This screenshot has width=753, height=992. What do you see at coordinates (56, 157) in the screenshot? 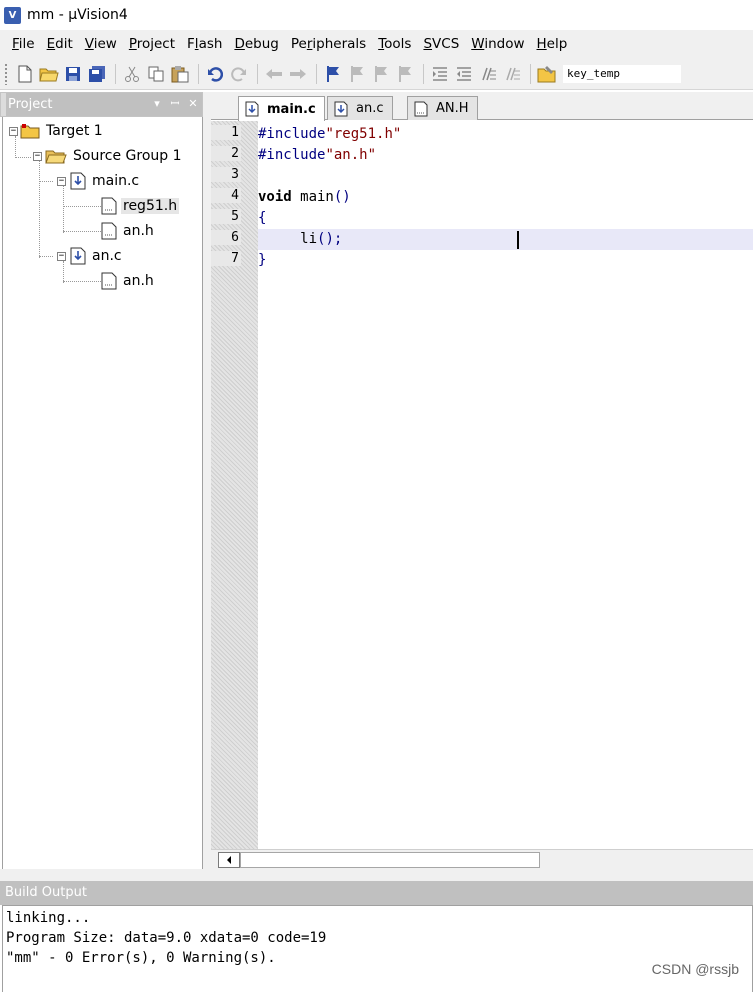
I see `folder-open-icon` at bounding box center [56, 157].